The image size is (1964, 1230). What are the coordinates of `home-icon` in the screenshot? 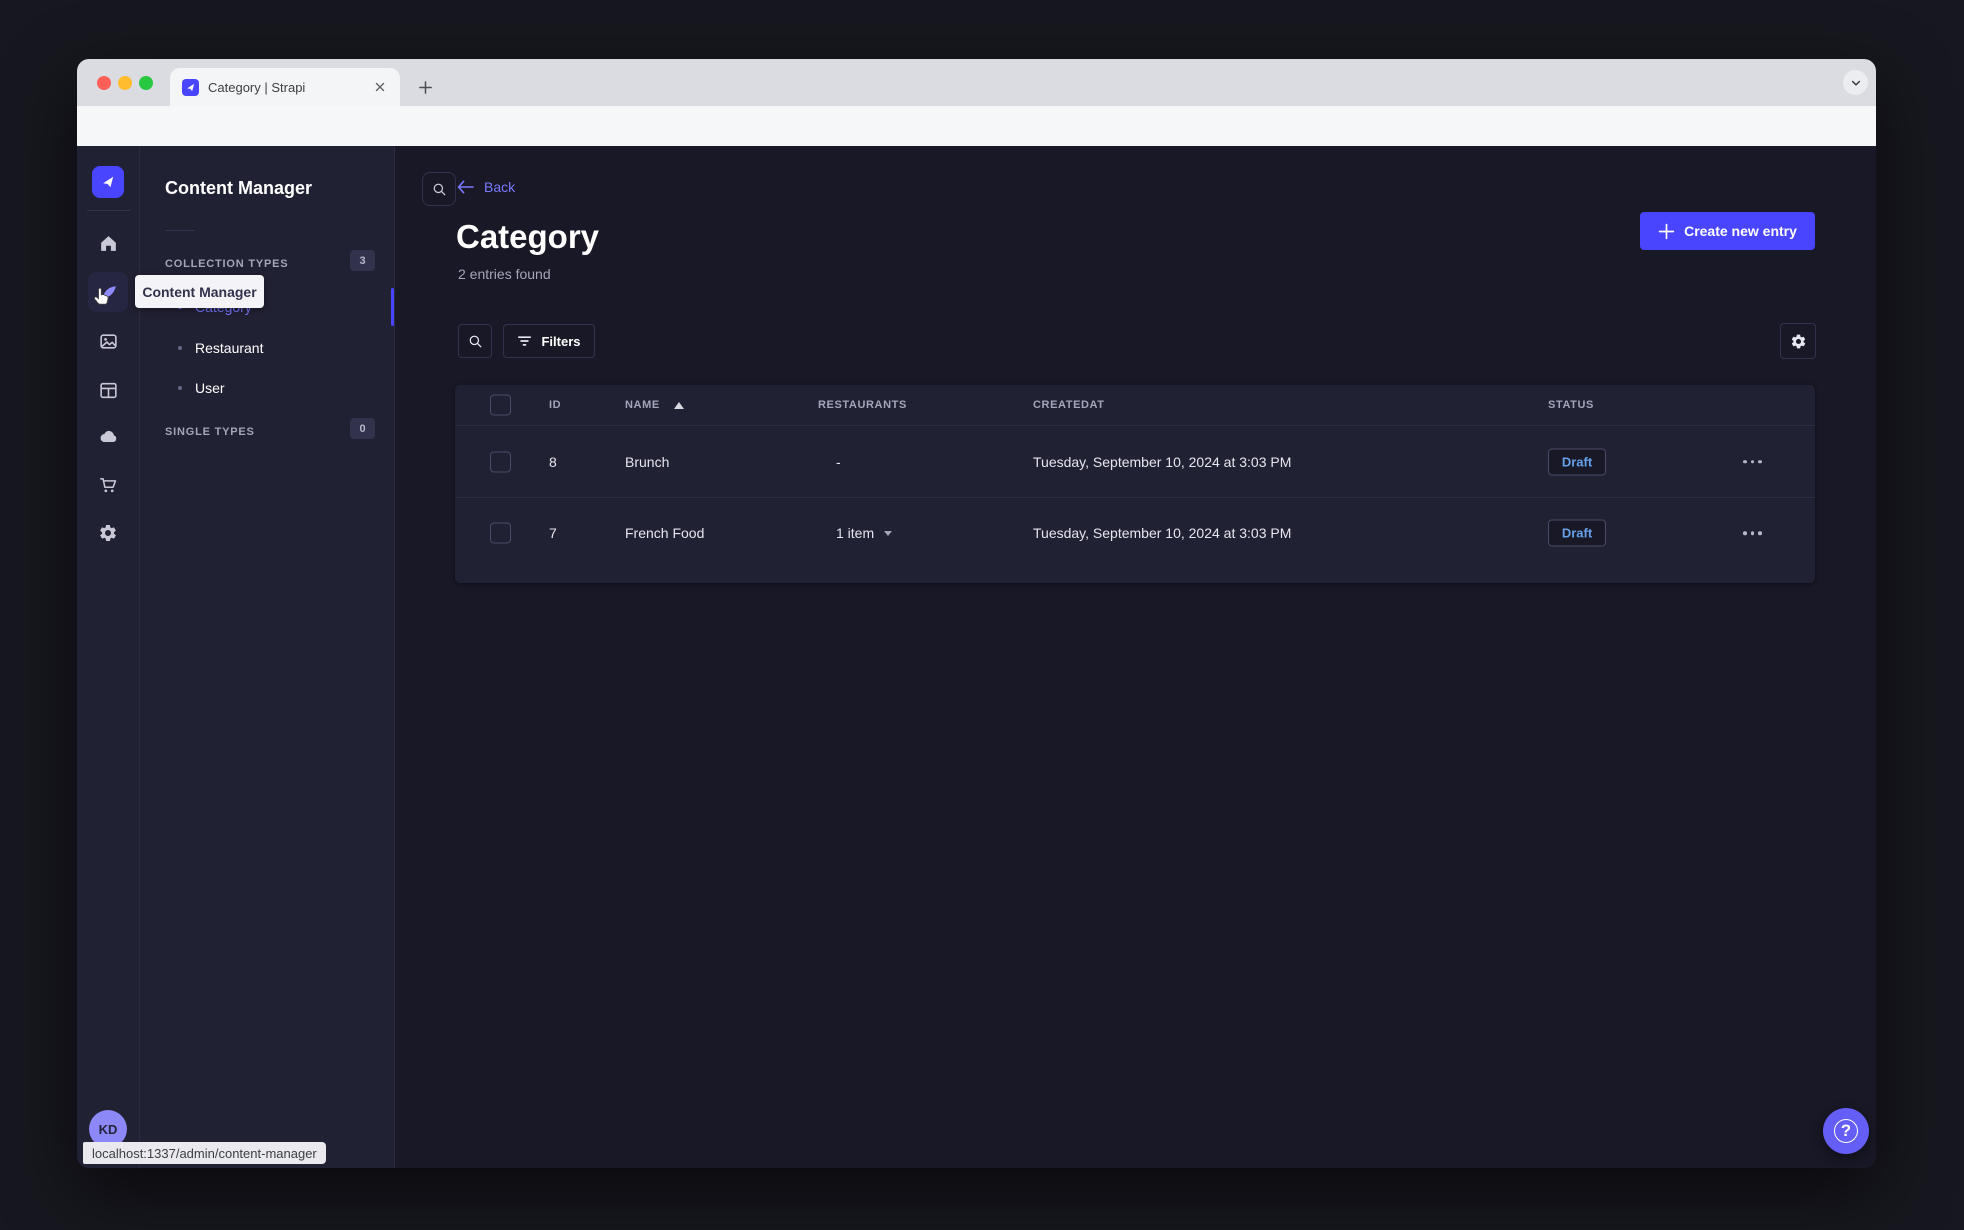 It's located at (108, 243).